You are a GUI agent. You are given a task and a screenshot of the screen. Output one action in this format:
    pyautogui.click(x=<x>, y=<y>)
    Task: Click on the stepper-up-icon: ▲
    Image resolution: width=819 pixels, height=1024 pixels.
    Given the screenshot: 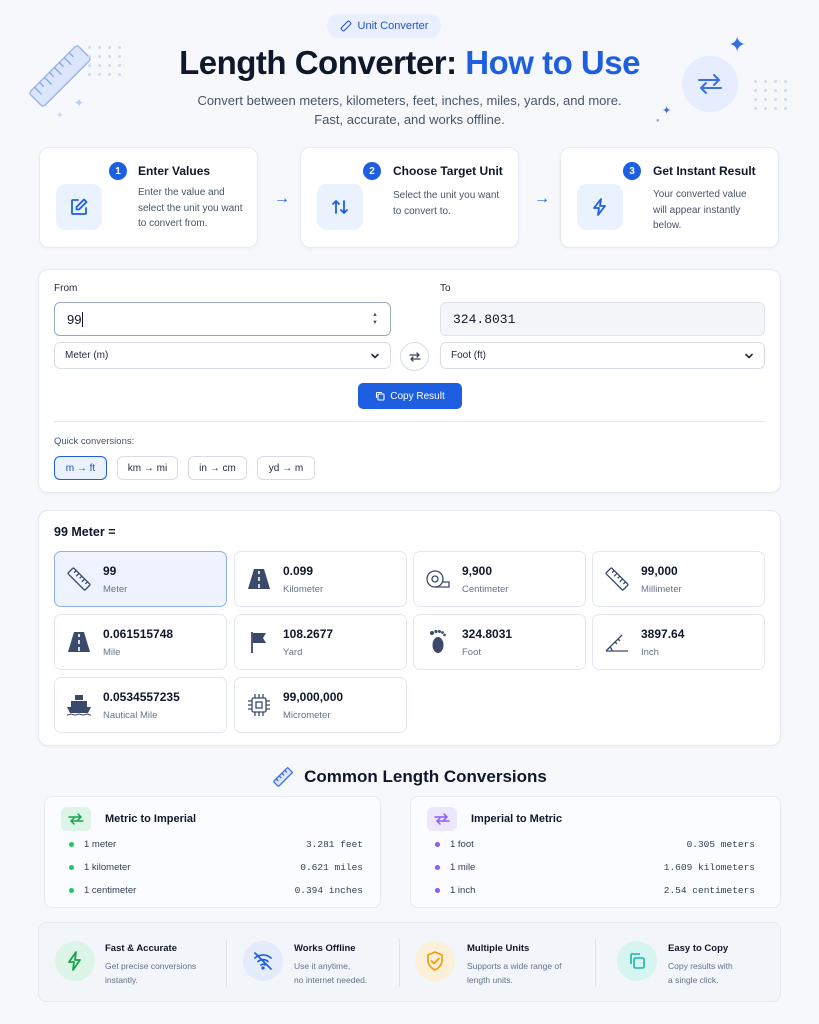 What is the action you would take?
    pyautogui.click(x=375, y=315)
    